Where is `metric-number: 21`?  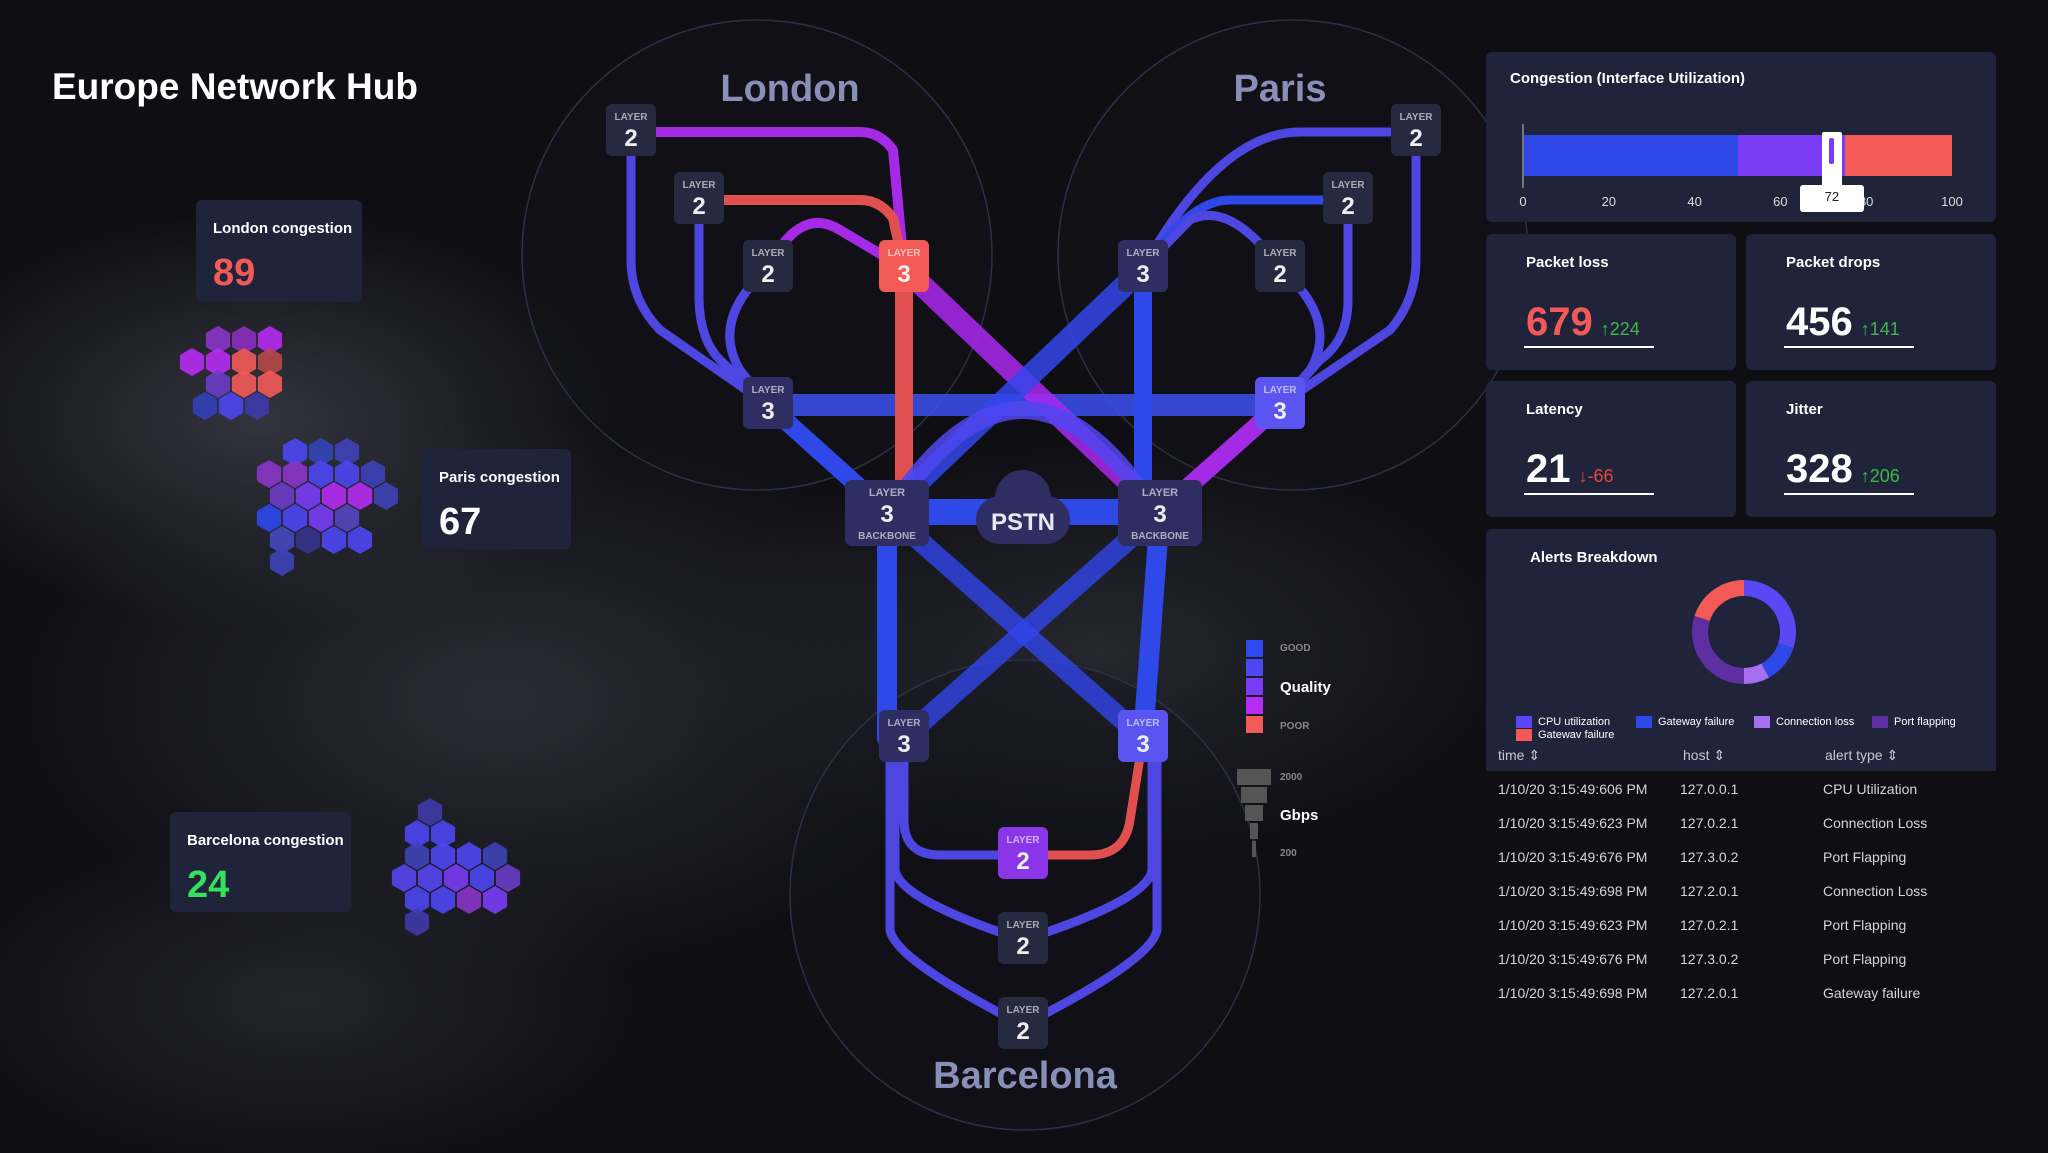 metric-number: 21 is located at coordinates (1548, 469).